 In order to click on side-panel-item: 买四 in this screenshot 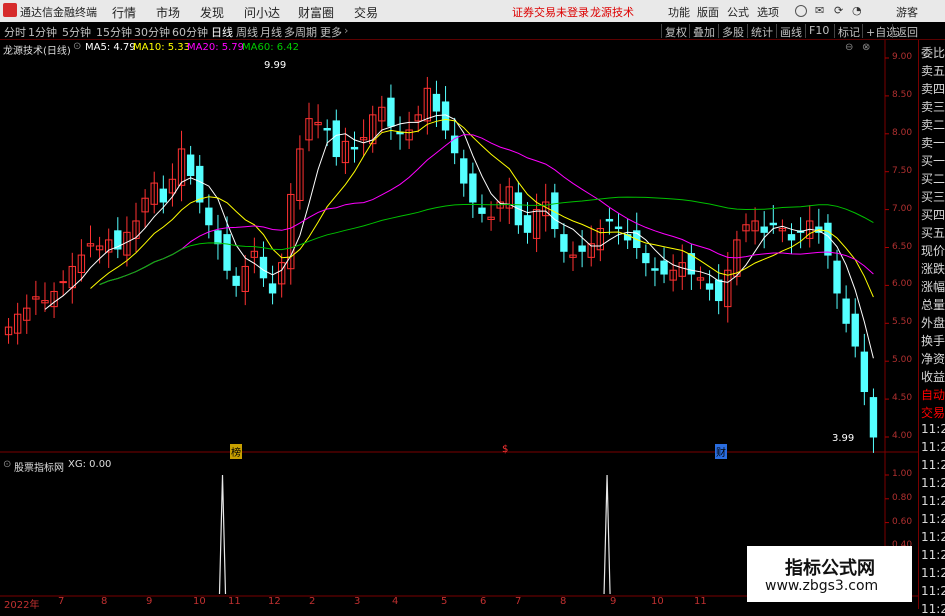, I will do `click(933, 214)`.